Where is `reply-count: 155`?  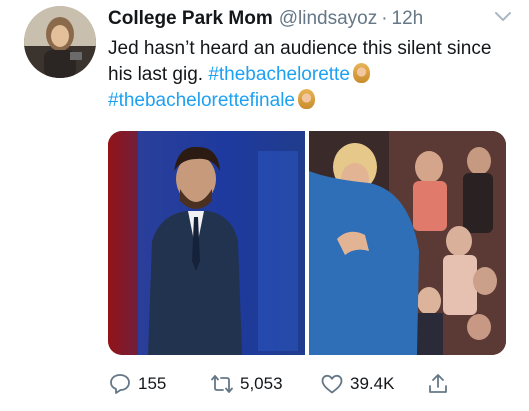 reply-count: 155 is located at coordinates (152, 383).